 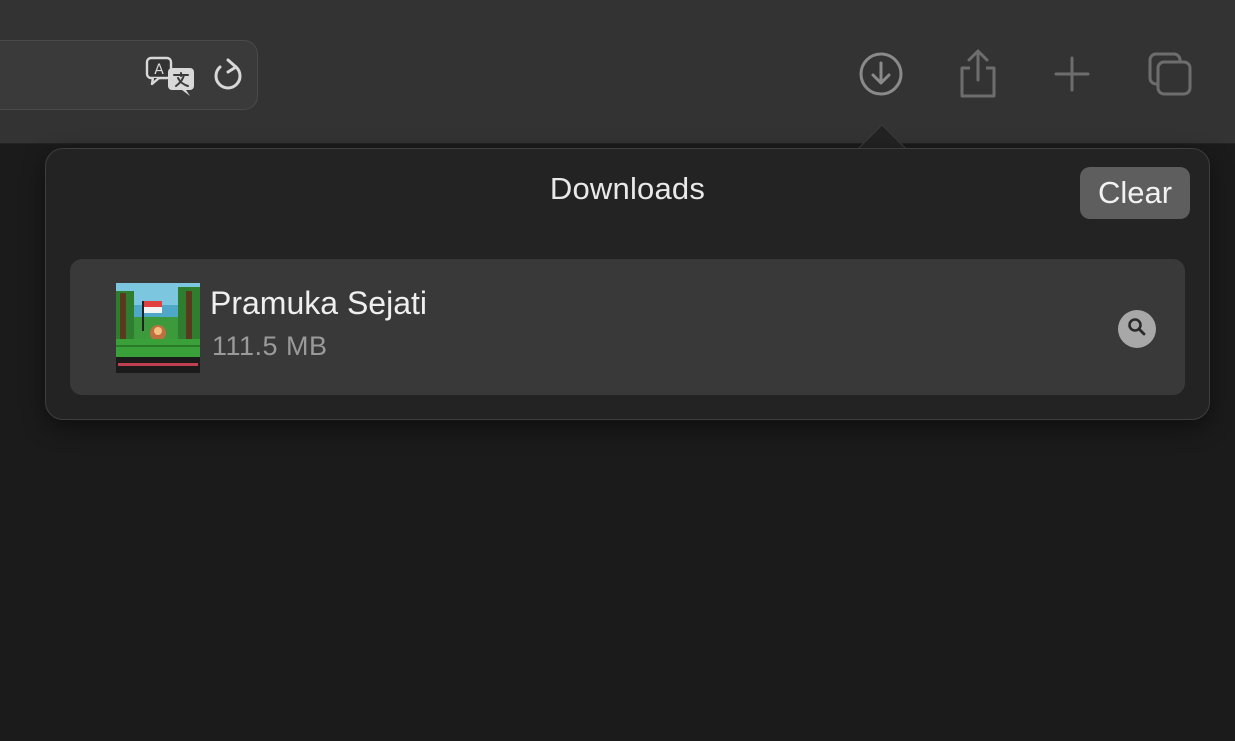 What do you see at coordinates (158, 328) in the screenshot?
I see `game-thumbnail-icon` at bounding box center [158, 328].